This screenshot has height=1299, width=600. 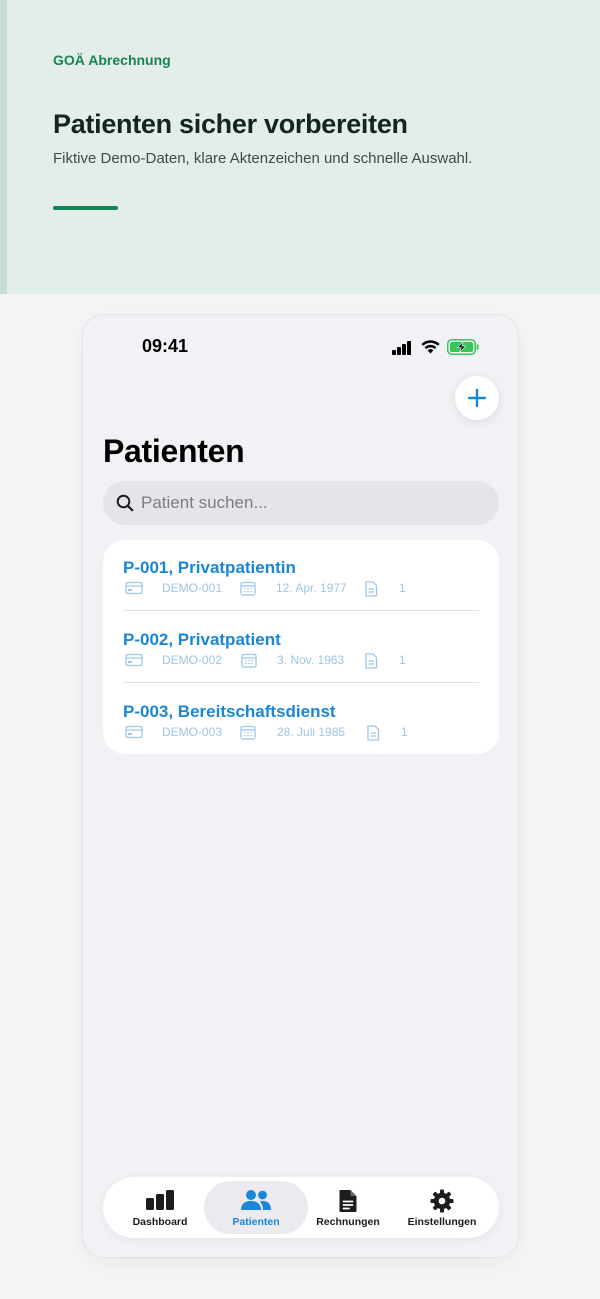 What do you see at coordinates (165, 346) in the screenshot?
I see `status-time: 09:41` at bounding box center [165, 346].